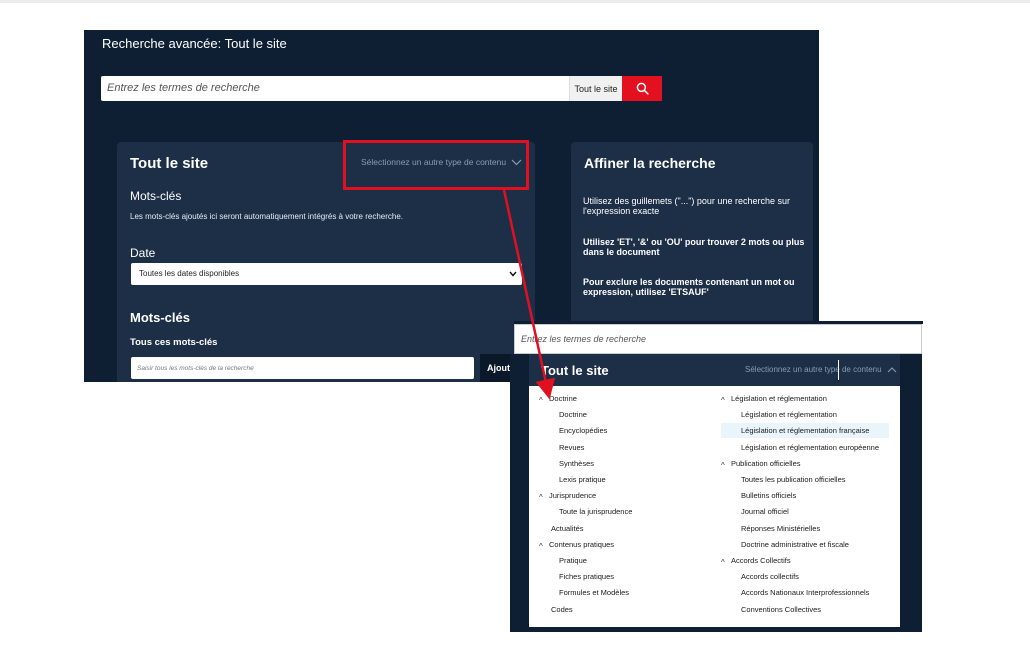 This screenshot has width=1030, height=670. I want to click on zoom-search-input: Entrez les termes de recherche, so click(718, 337).